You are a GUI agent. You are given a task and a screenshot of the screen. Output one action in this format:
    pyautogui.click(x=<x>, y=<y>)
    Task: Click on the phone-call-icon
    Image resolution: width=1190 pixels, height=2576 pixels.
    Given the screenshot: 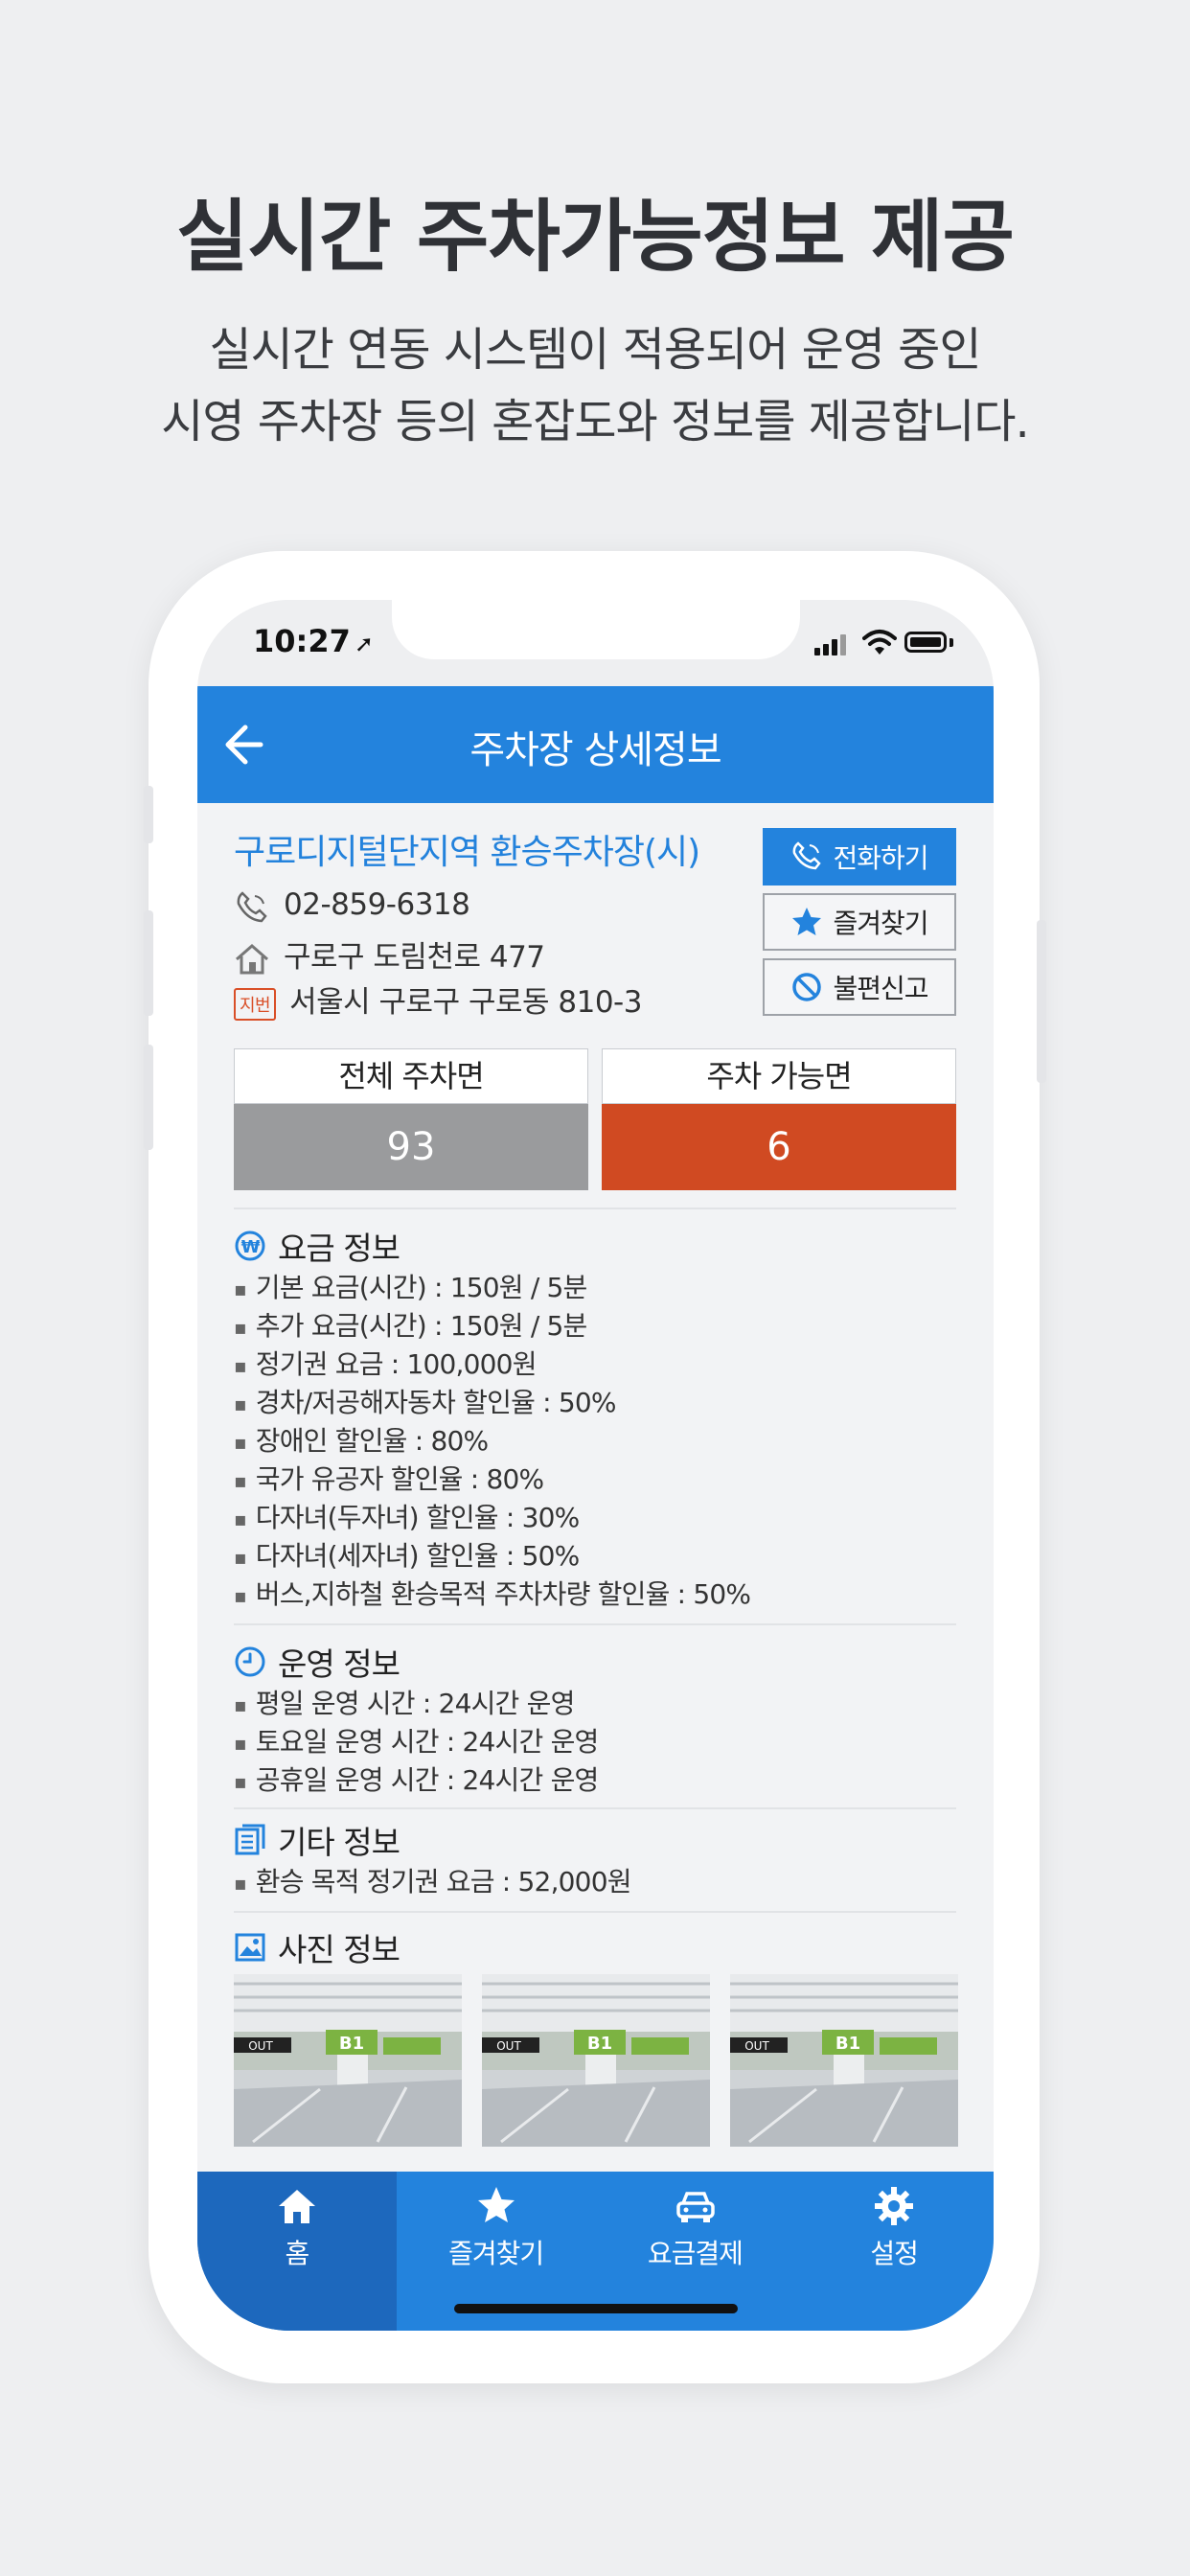 What is the action you would take?
    pyautogui.click(x=808, y=855)
    